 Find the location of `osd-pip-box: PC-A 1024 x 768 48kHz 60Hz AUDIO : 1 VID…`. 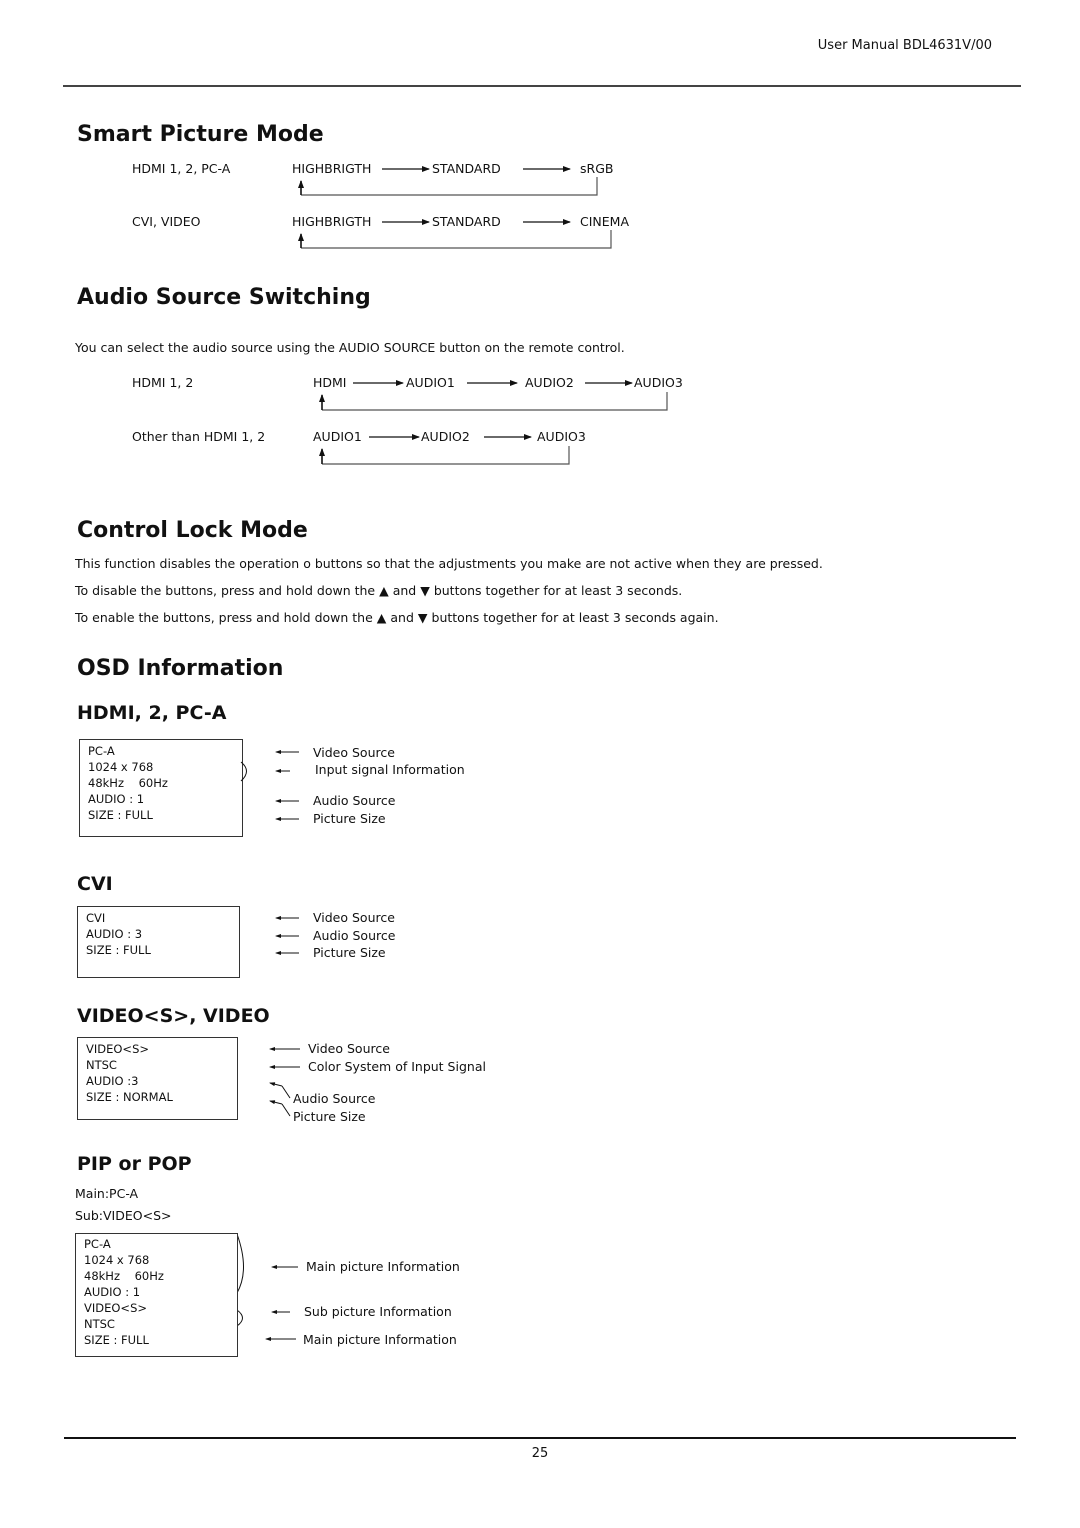

osd-pip-box: PC-A 1024 x 768 48kHz 60Hz AUDIO : 1 VID… is located at coordinates (156, 1295).